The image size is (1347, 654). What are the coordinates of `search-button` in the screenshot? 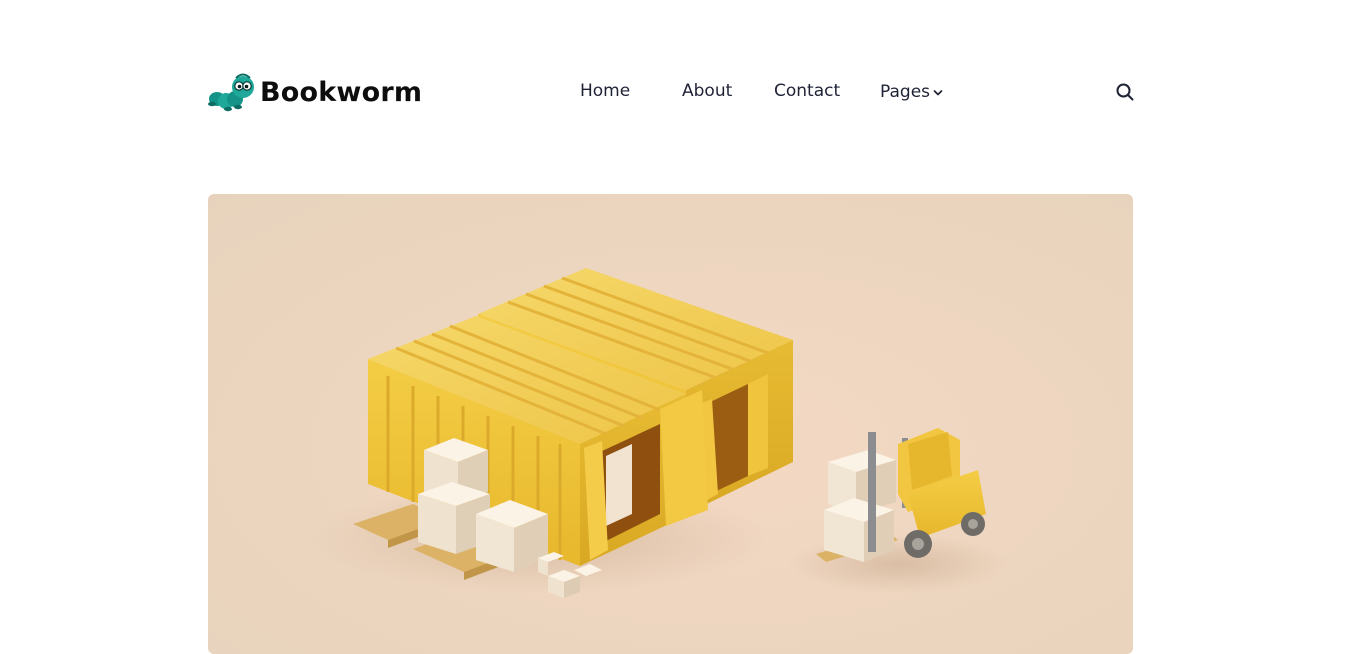 It's located at (1125, 93).